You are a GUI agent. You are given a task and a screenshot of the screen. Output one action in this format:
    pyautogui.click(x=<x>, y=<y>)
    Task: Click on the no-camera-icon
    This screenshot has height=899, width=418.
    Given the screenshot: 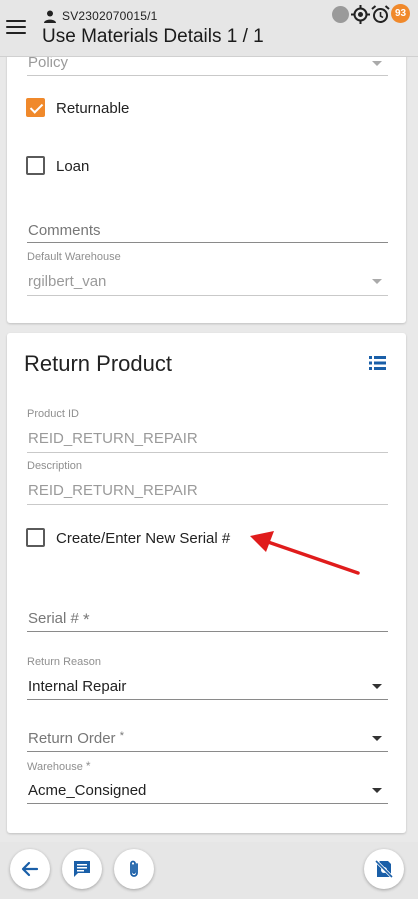 What is the action you would take?
    pyautogui.click(x=384, y=869)
    